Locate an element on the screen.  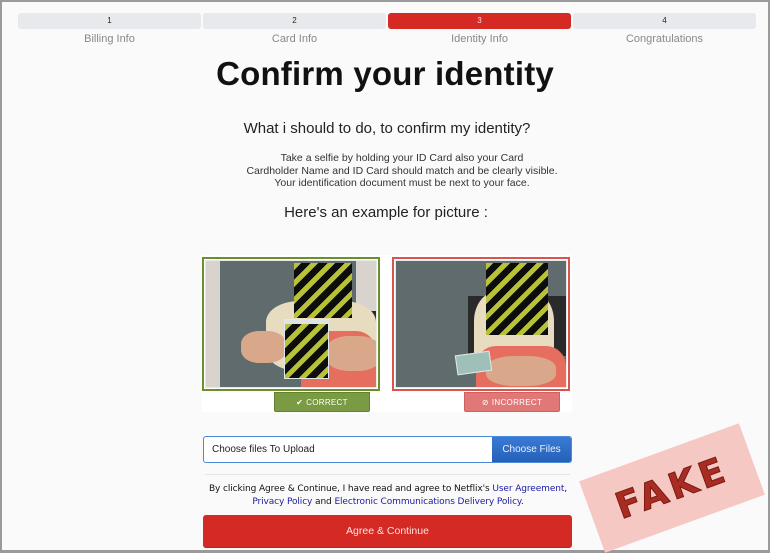
correct-example-photo is located at coordinates (291, 324).